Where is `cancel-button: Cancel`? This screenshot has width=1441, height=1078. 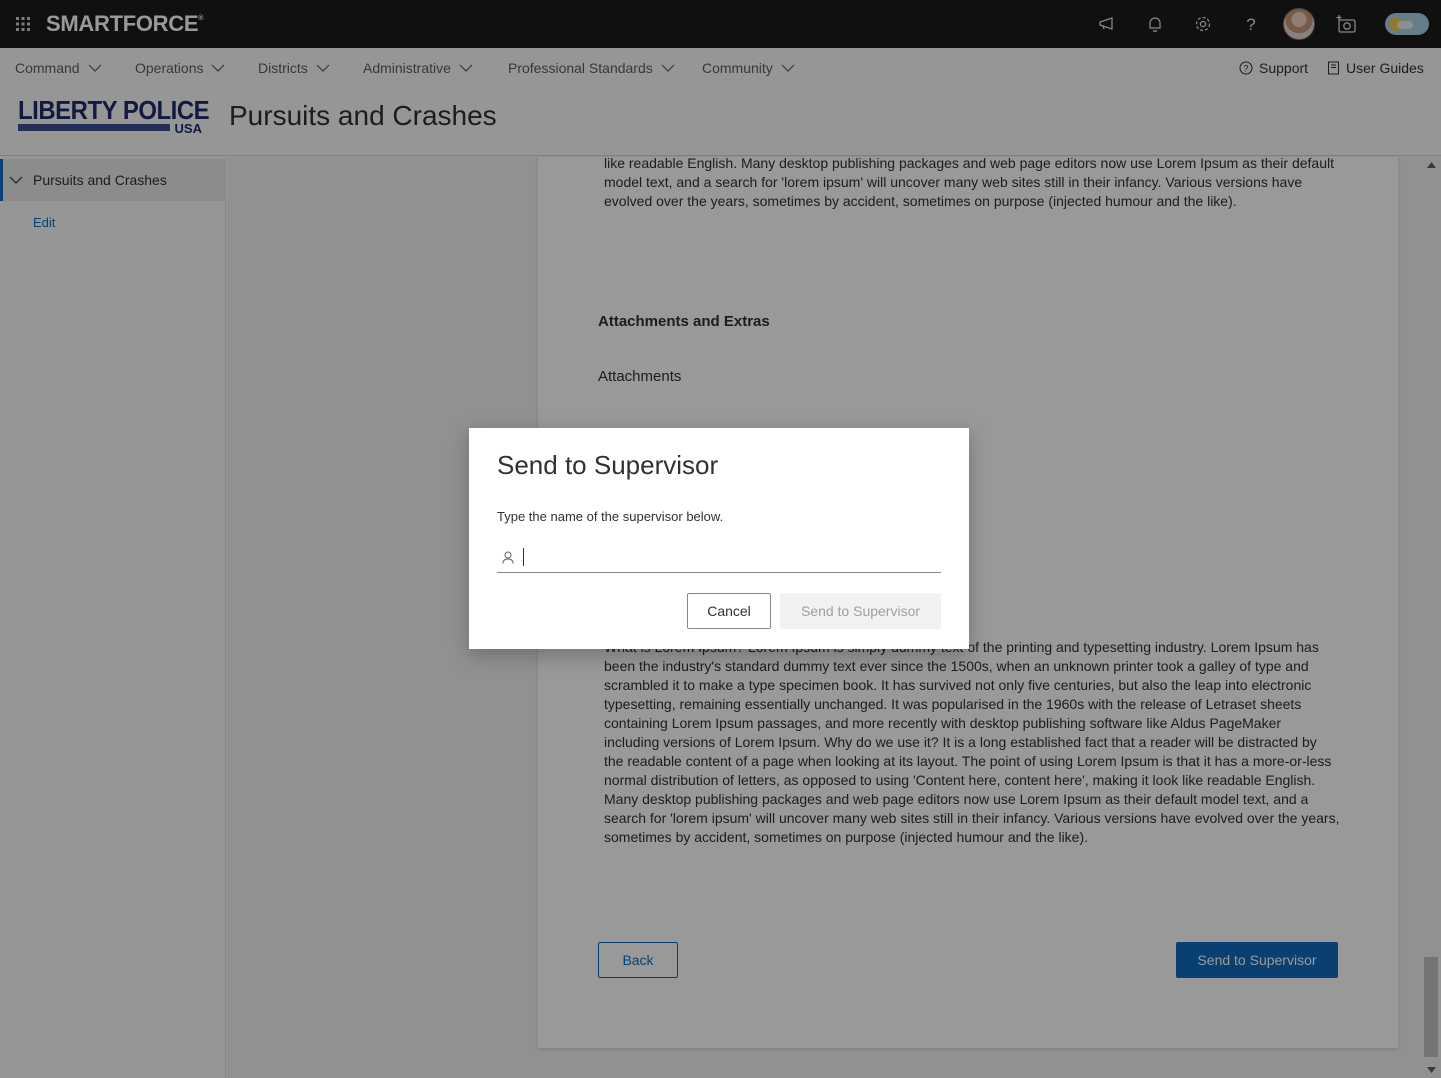
cancel-button: Cancel is located at coordinates (729, 611).